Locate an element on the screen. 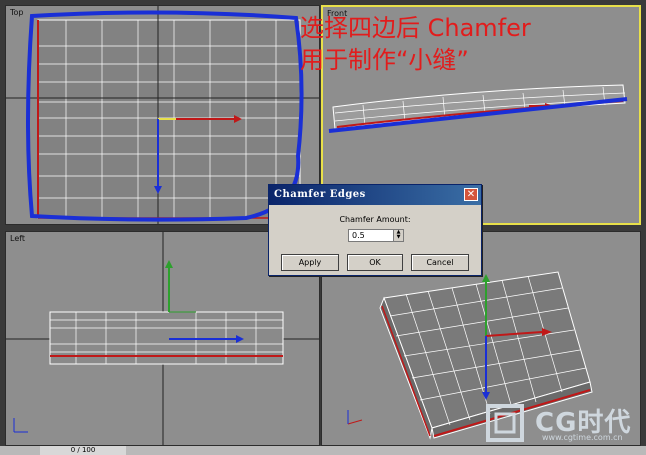  apply-button: Apply is located at coordinates (310, 262).